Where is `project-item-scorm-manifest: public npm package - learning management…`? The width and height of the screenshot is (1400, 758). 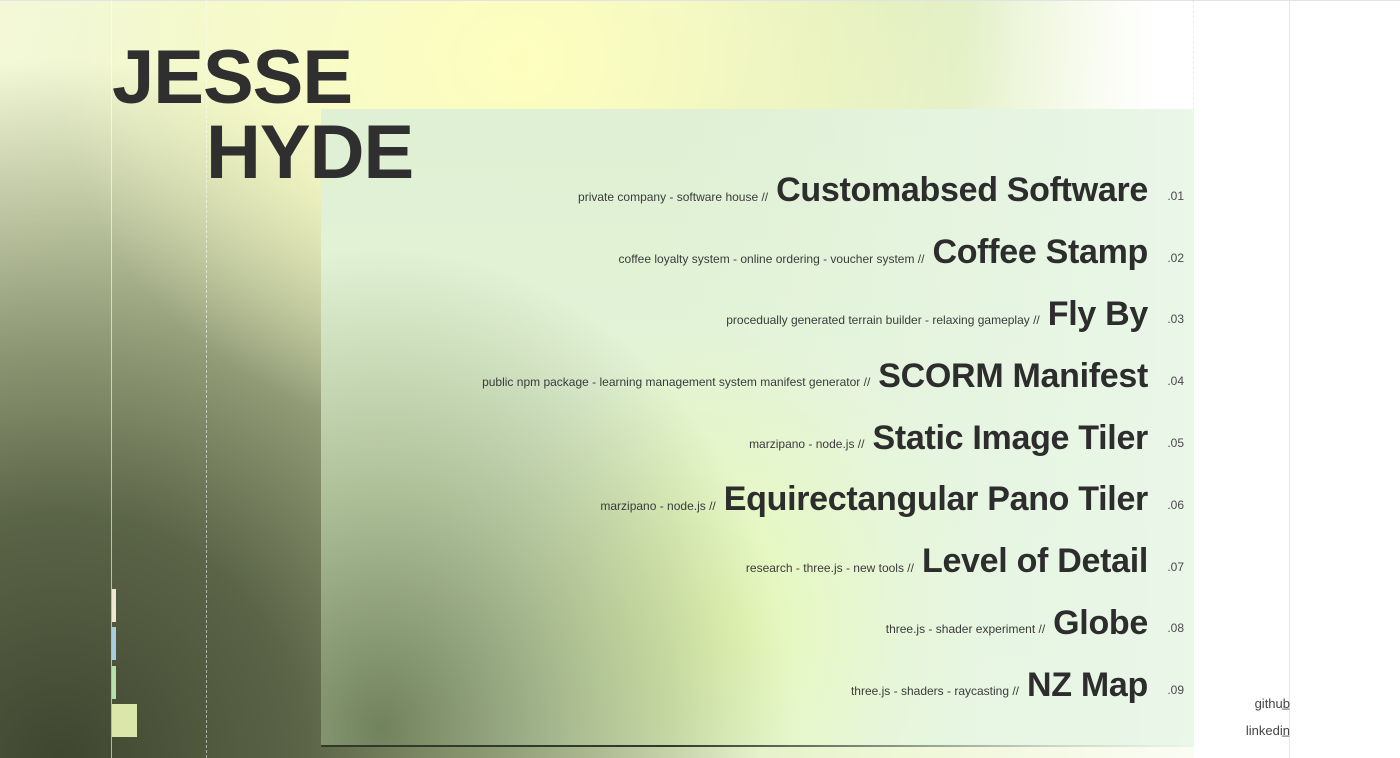 project-item-scorm-manifest: public npm package - learning management… is located at coordinates (765, 376).